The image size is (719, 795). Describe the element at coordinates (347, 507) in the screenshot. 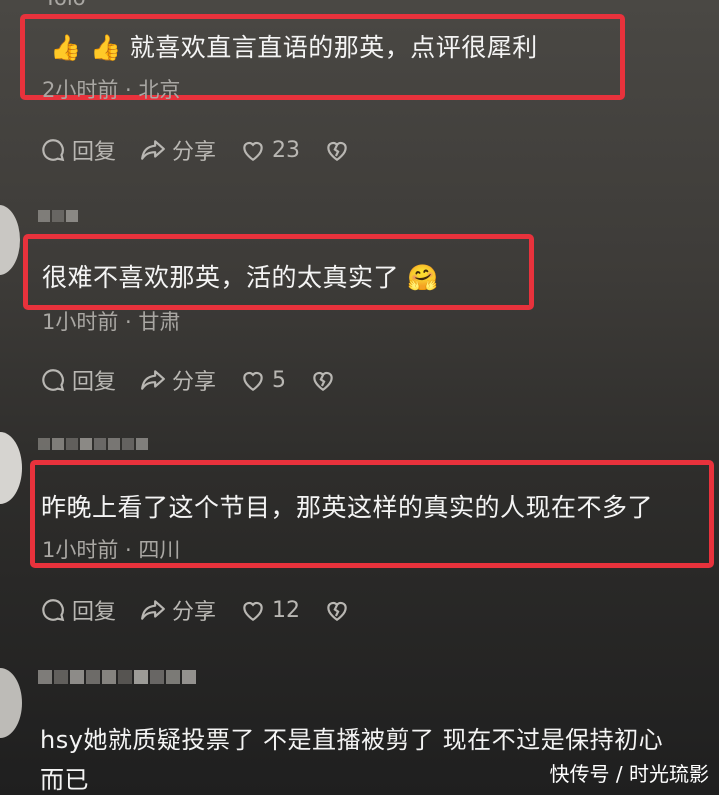

I see `comment-text: 昨晚上看了这个节目，那英这样的真实的人现在不多了` at that location.